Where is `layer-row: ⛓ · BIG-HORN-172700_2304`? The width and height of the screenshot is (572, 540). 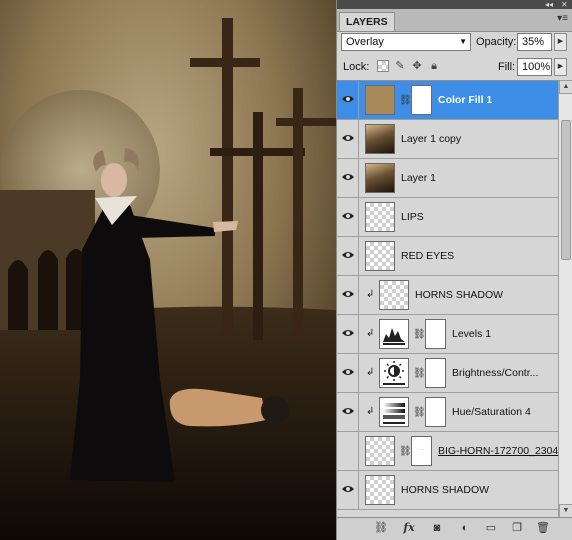 layer-row: ⛓ · BIG-HORN-172700_2304 is located at coordinates (447, 451).